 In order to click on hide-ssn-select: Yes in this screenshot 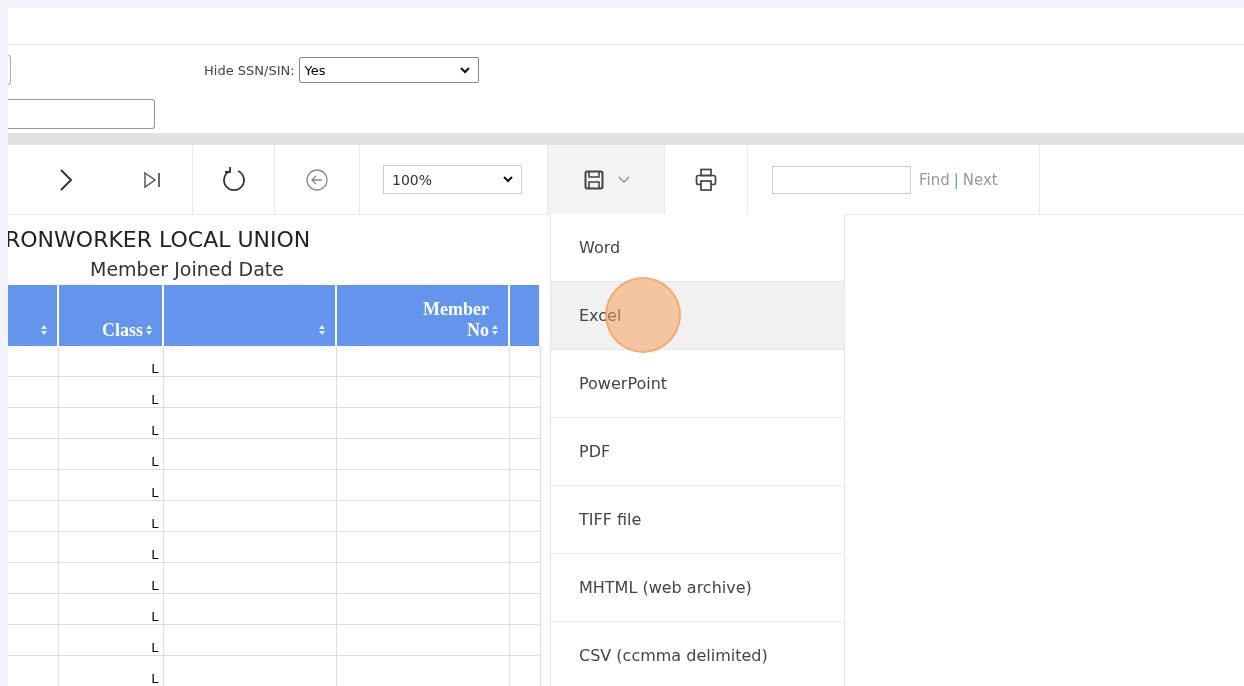, I will do `click(388, 70)`.